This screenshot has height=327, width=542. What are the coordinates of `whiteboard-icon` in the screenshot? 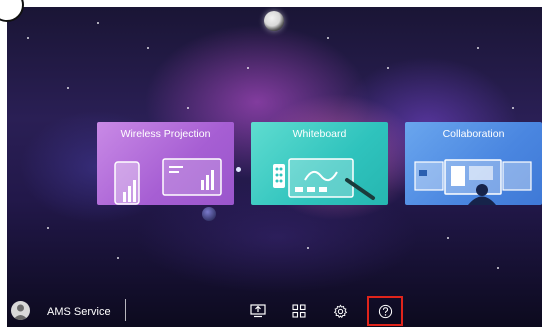 It's located at (324, 179).